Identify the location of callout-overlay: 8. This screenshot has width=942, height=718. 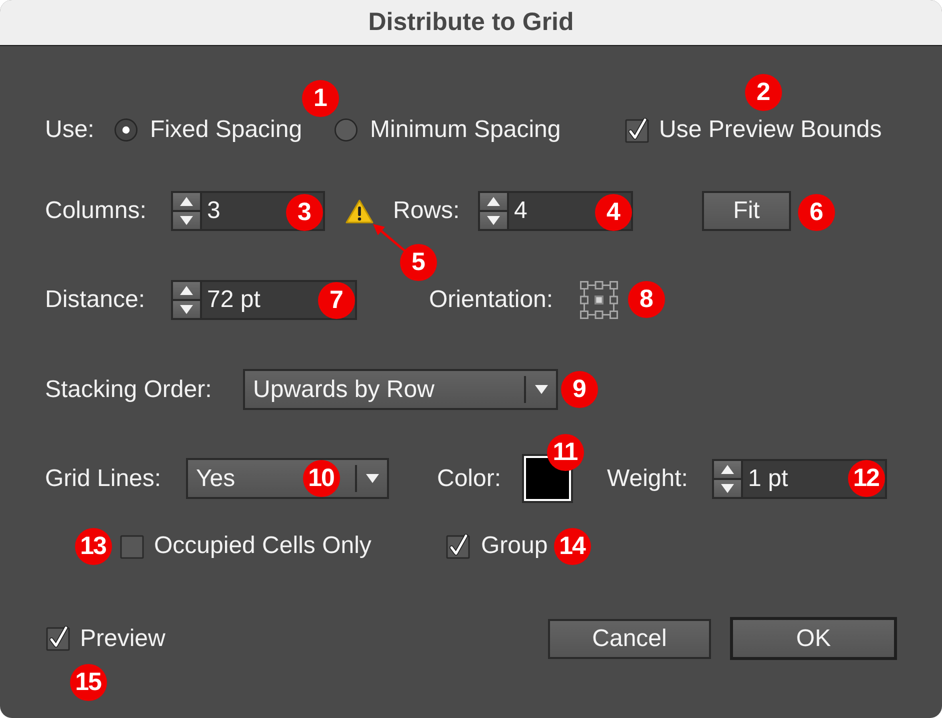
(646, 299).